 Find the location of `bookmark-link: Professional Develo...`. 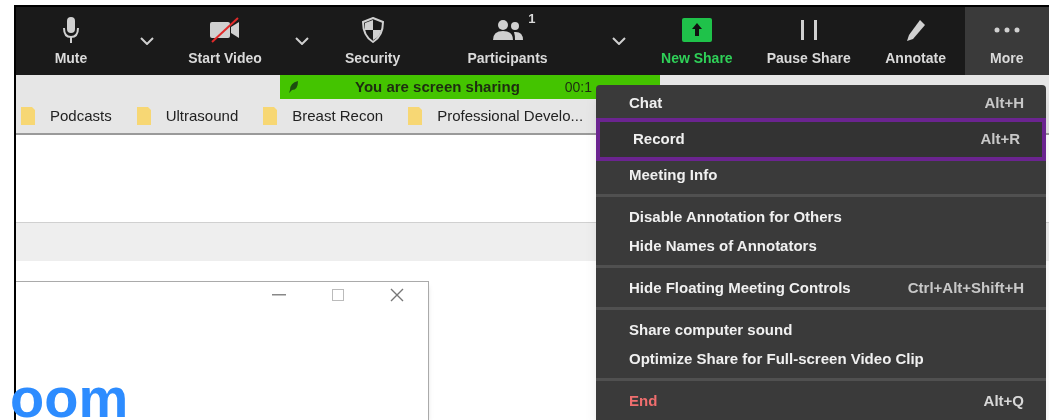

bookmark-link: Professional Develo... is located at coordinates (510, 116).